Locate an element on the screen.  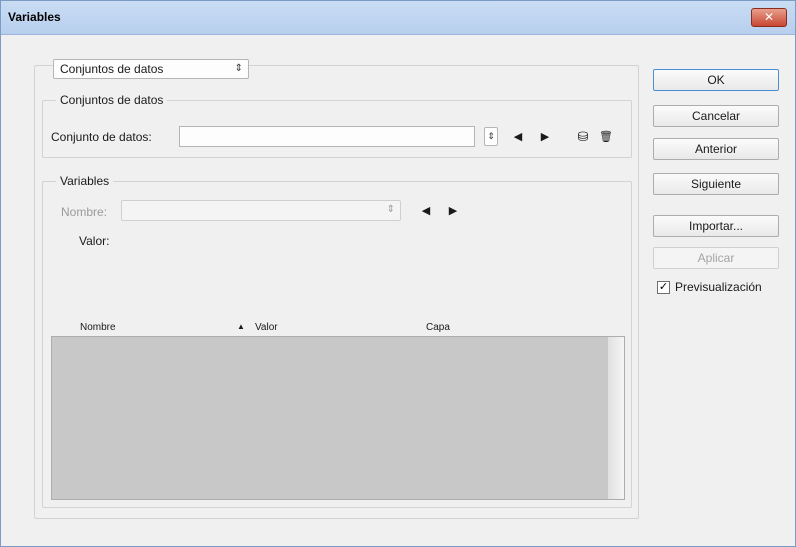
name-dropdown: ⇕ is located at coordinates (261, 210).